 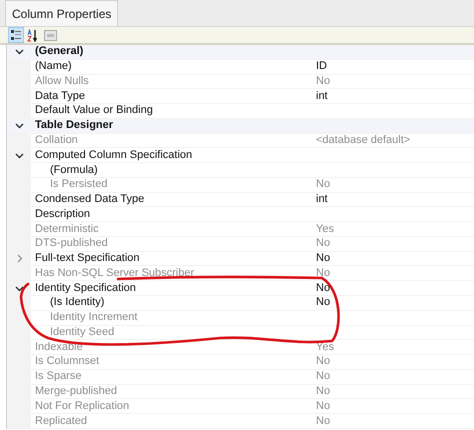 I want to click on property-name: Identity Specification, so click(x=85, y=288).